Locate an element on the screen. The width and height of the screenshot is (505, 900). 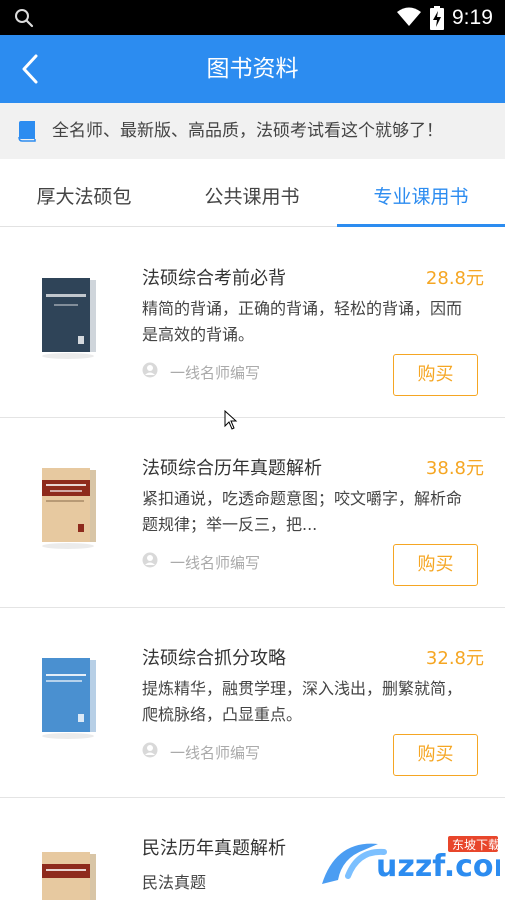
app-bar: 图书资料 is located at coordinates (252, 69).